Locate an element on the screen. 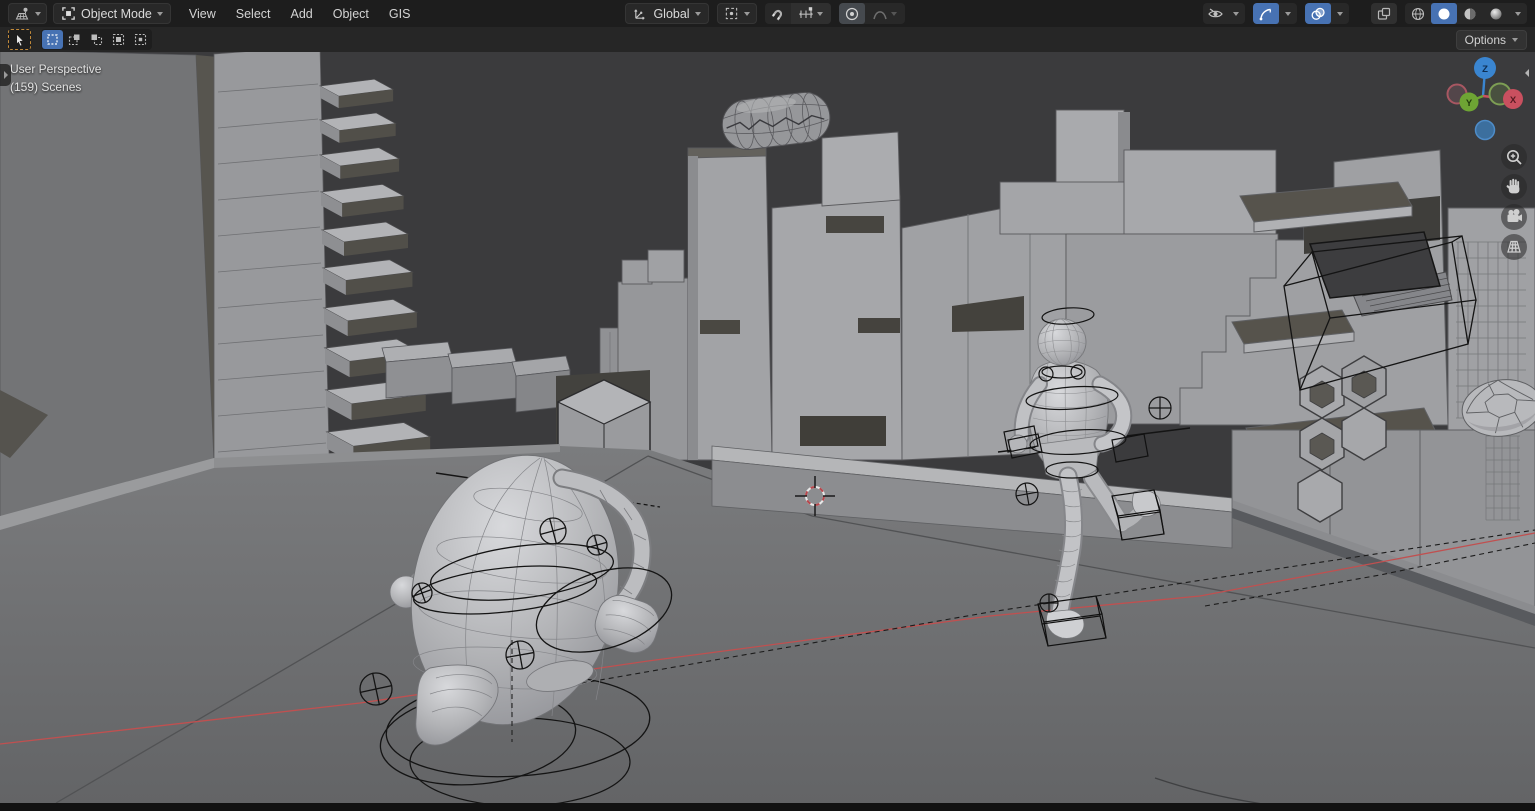 The width and height of the screenshot is (1535, 811). hand-icon is located at coordinates (1513, 186).